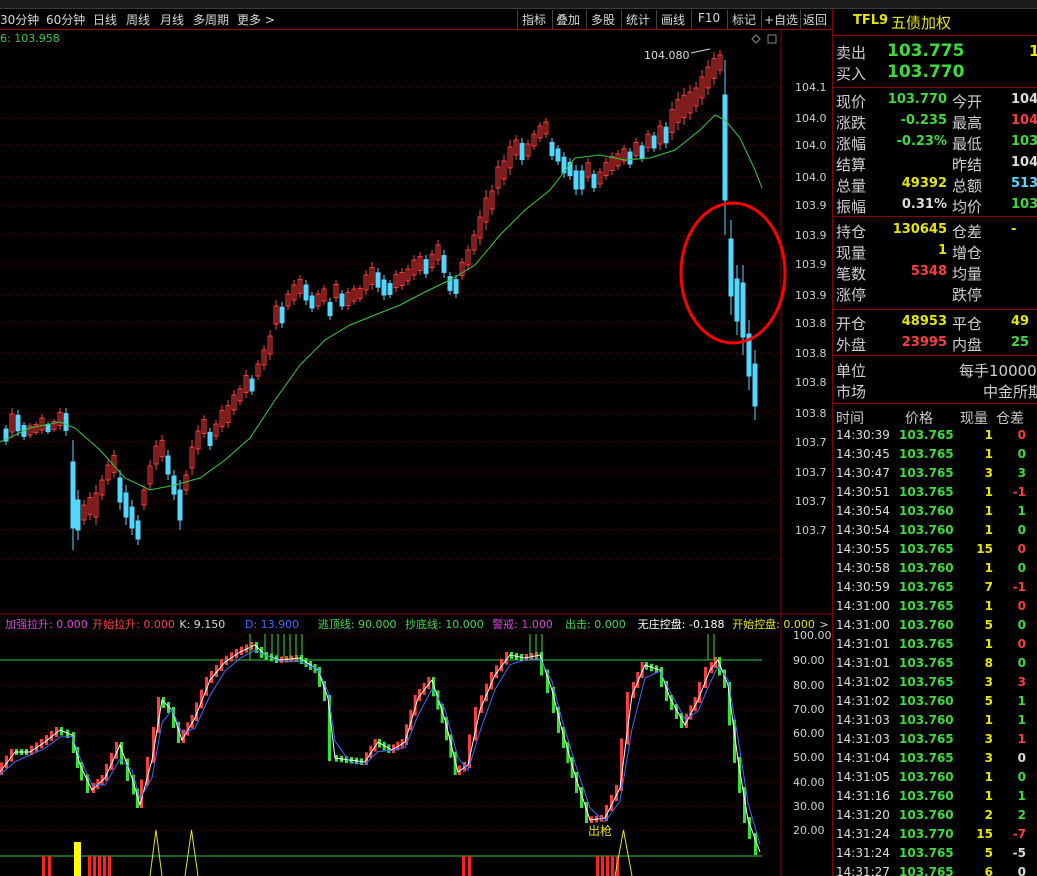  Describe the element at coordinates (256, 19) in the screenshot. I see `period-more: 更多 >` at that location.